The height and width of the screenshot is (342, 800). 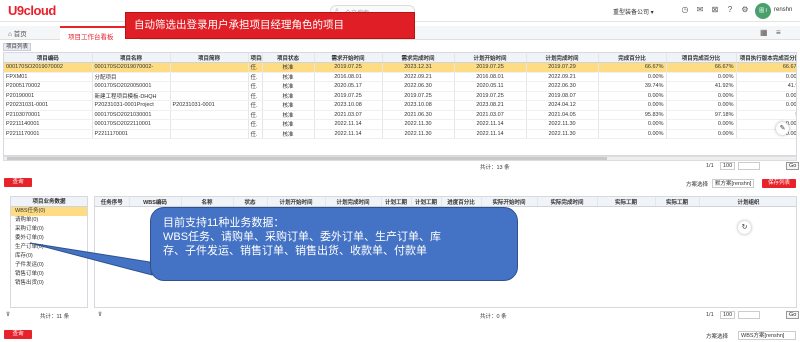 What do you see at coordinates (701, 58) in the screenshot?
I see `project-col-header: 项目完成百分比` at bounding box center [701, 58].